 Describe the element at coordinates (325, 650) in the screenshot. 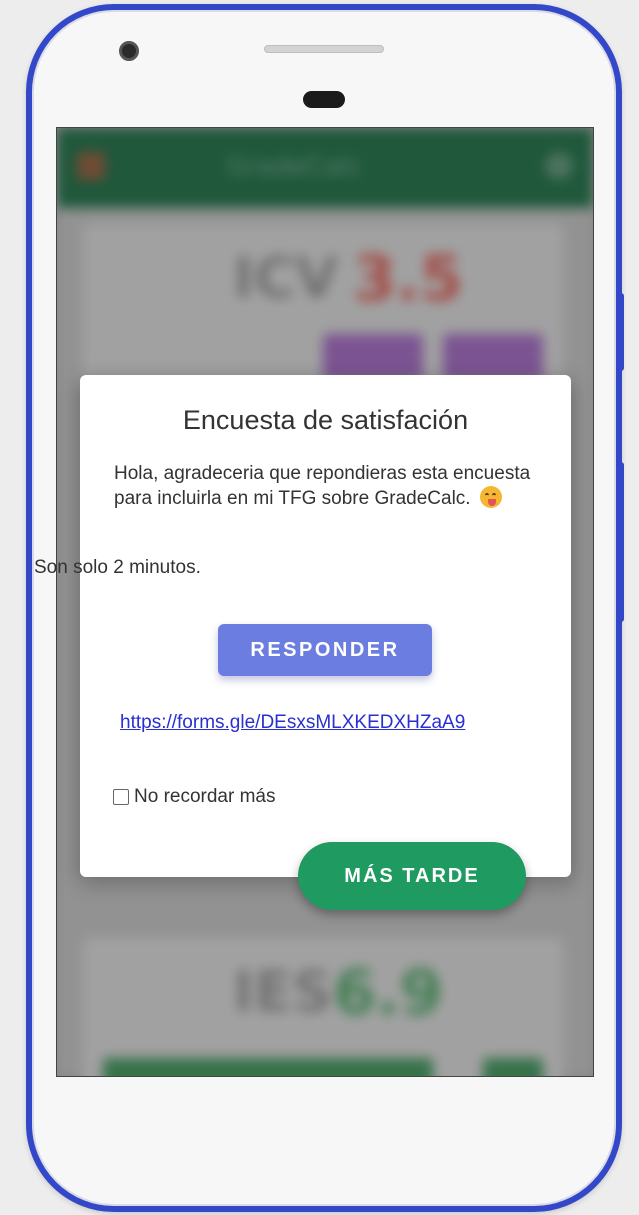

I see `respond-button: RESPONDER` at that location.